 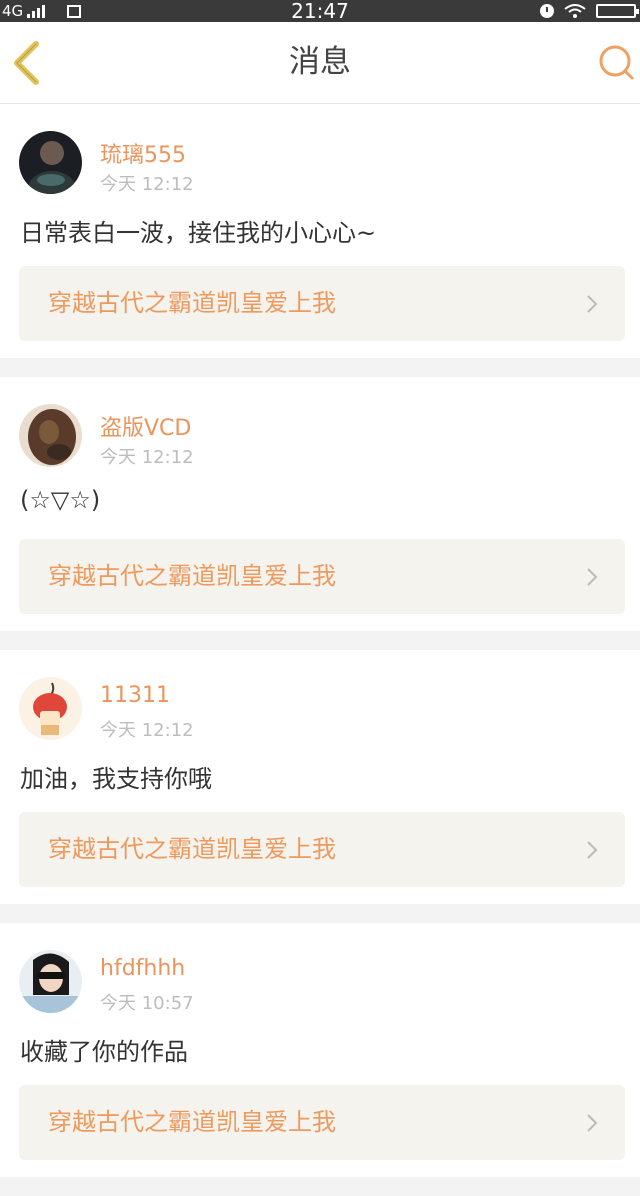 I want to click on username: 琉璃555, so click(x=143, y=153).